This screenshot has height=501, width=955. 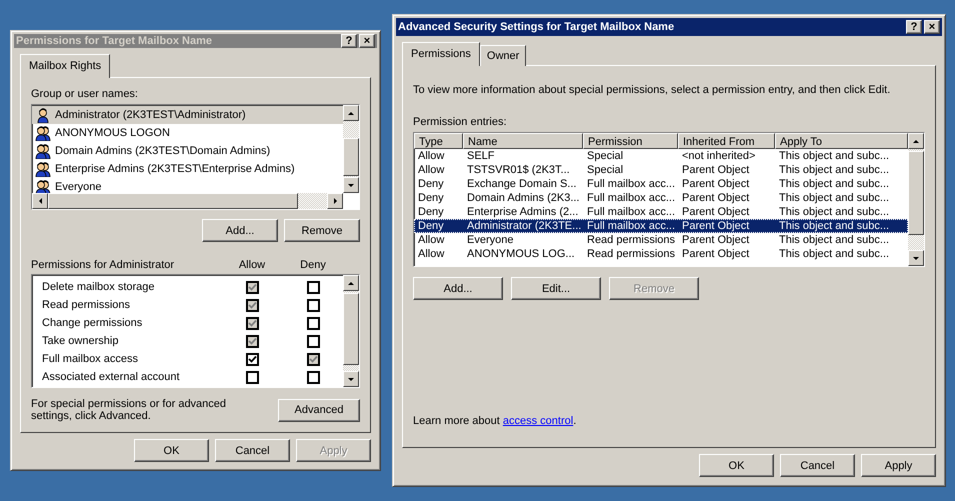 I want to click on list-label: Permissions for Administrator, so click(x=103, y=265).